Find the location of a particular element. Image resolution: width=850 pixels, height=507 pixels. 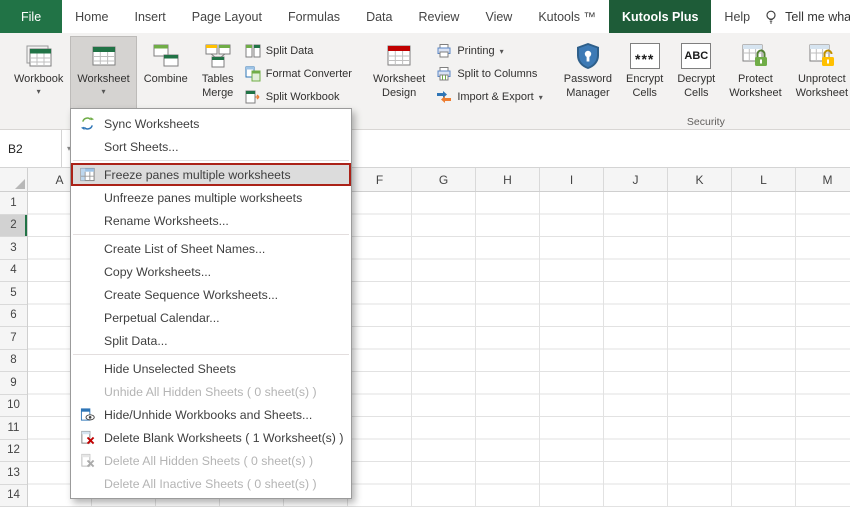

row-header-6: 6 is located at coordinates (13, 316).